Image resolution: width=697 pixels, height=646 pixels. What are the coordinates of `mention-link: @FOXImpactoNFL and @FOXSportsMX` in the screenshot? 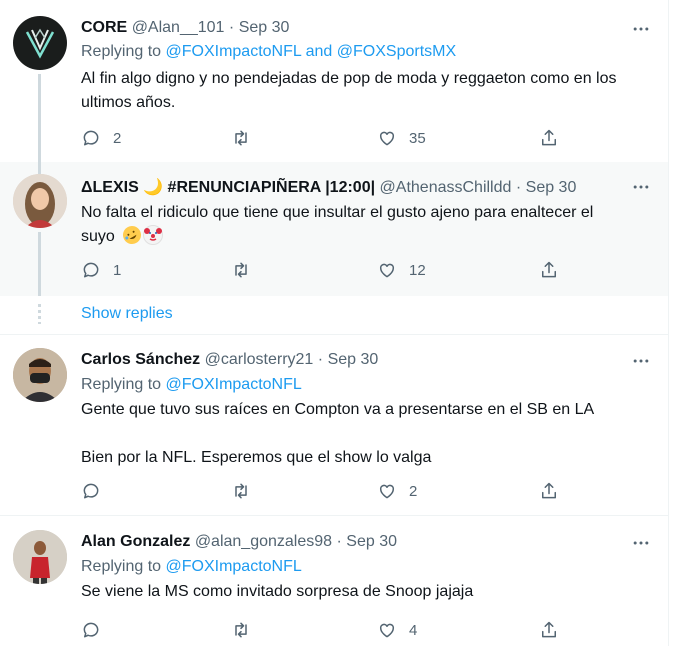 It's located at (311, 51).